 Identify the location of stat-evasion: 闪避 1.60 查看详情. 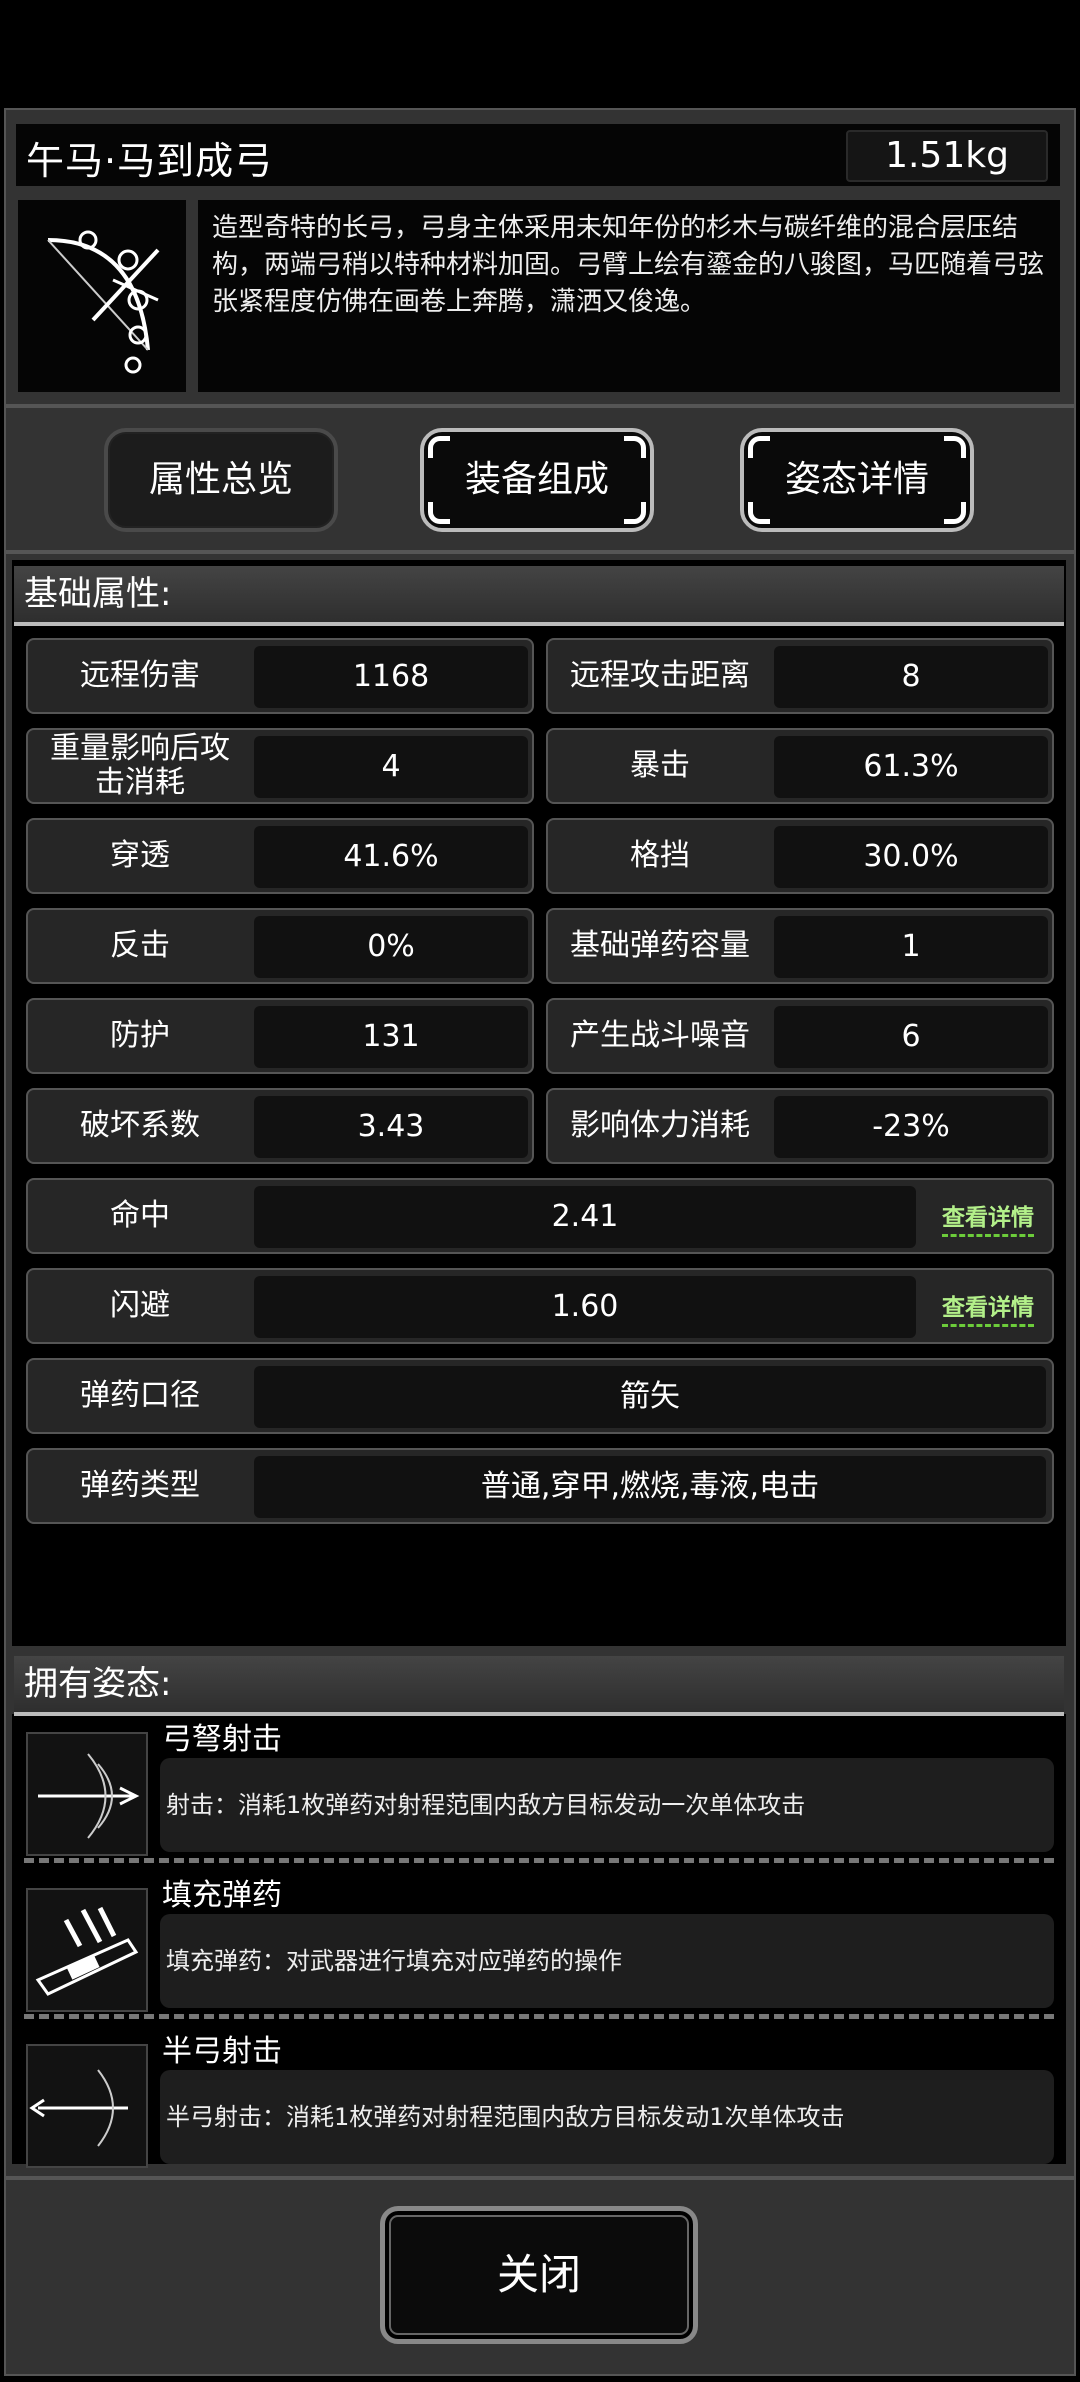
(540, 1306).